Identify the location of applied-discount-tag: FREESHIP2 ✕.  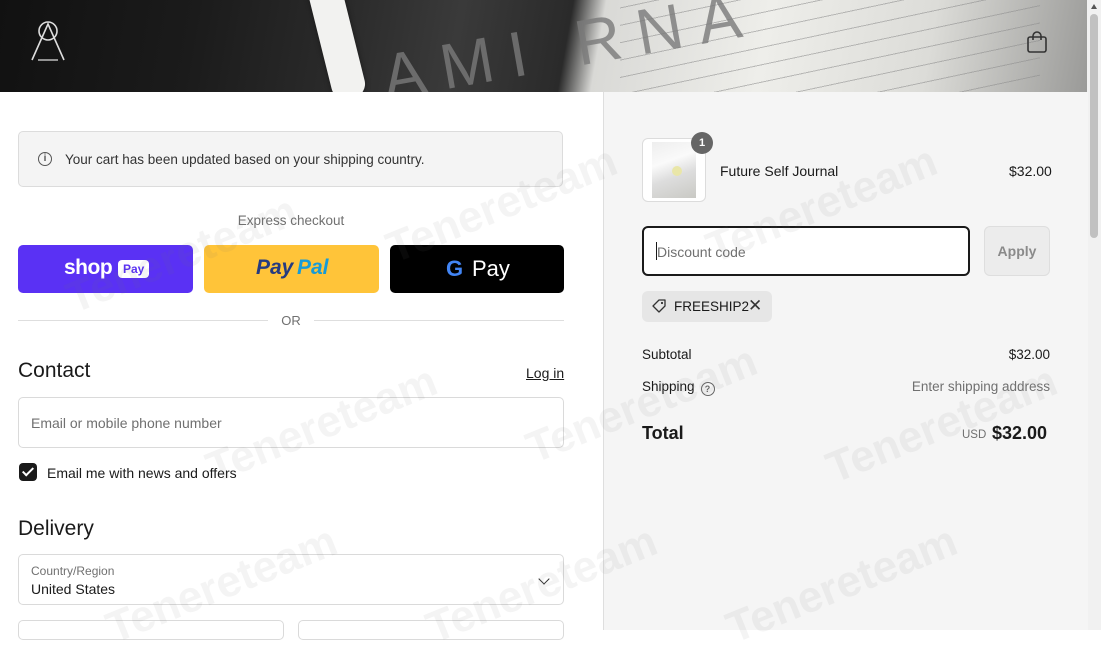
(707, 306).